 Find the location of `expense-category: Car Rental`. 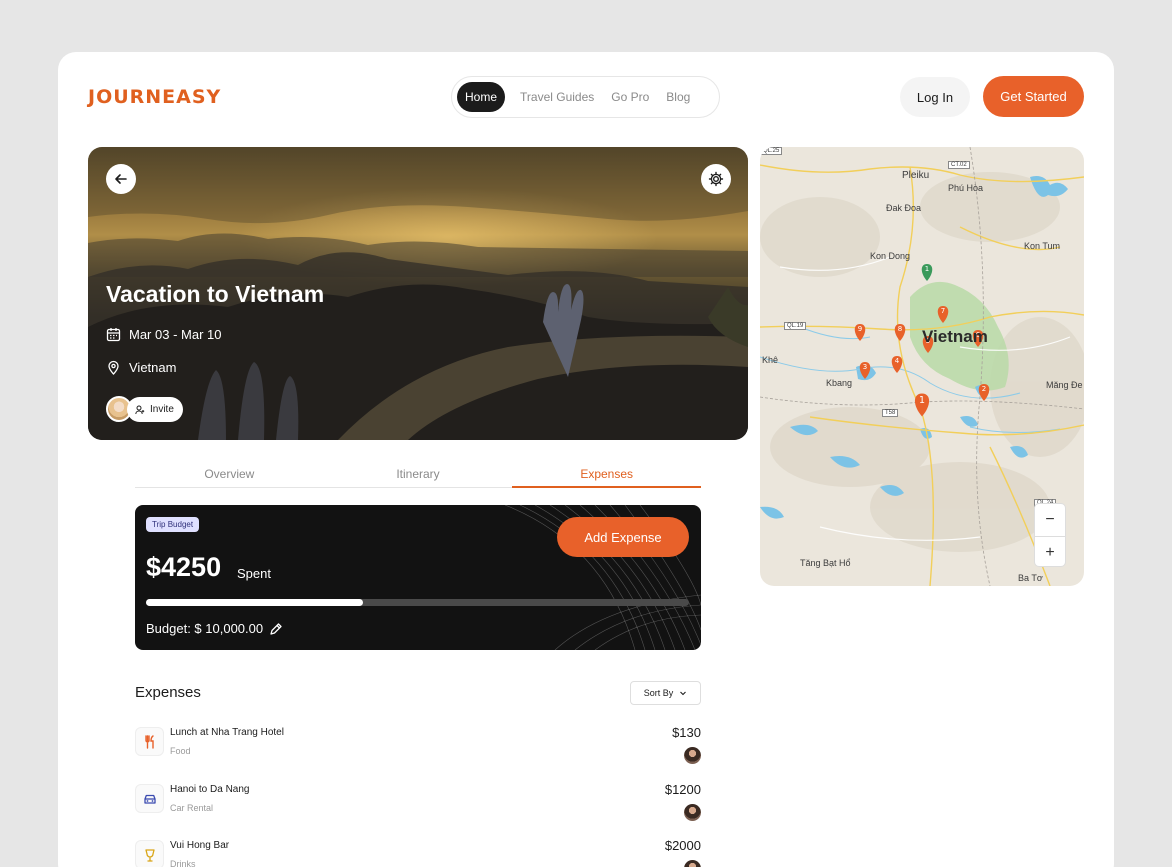

expense-category: Car Rental is located at coordinates (192, 808).